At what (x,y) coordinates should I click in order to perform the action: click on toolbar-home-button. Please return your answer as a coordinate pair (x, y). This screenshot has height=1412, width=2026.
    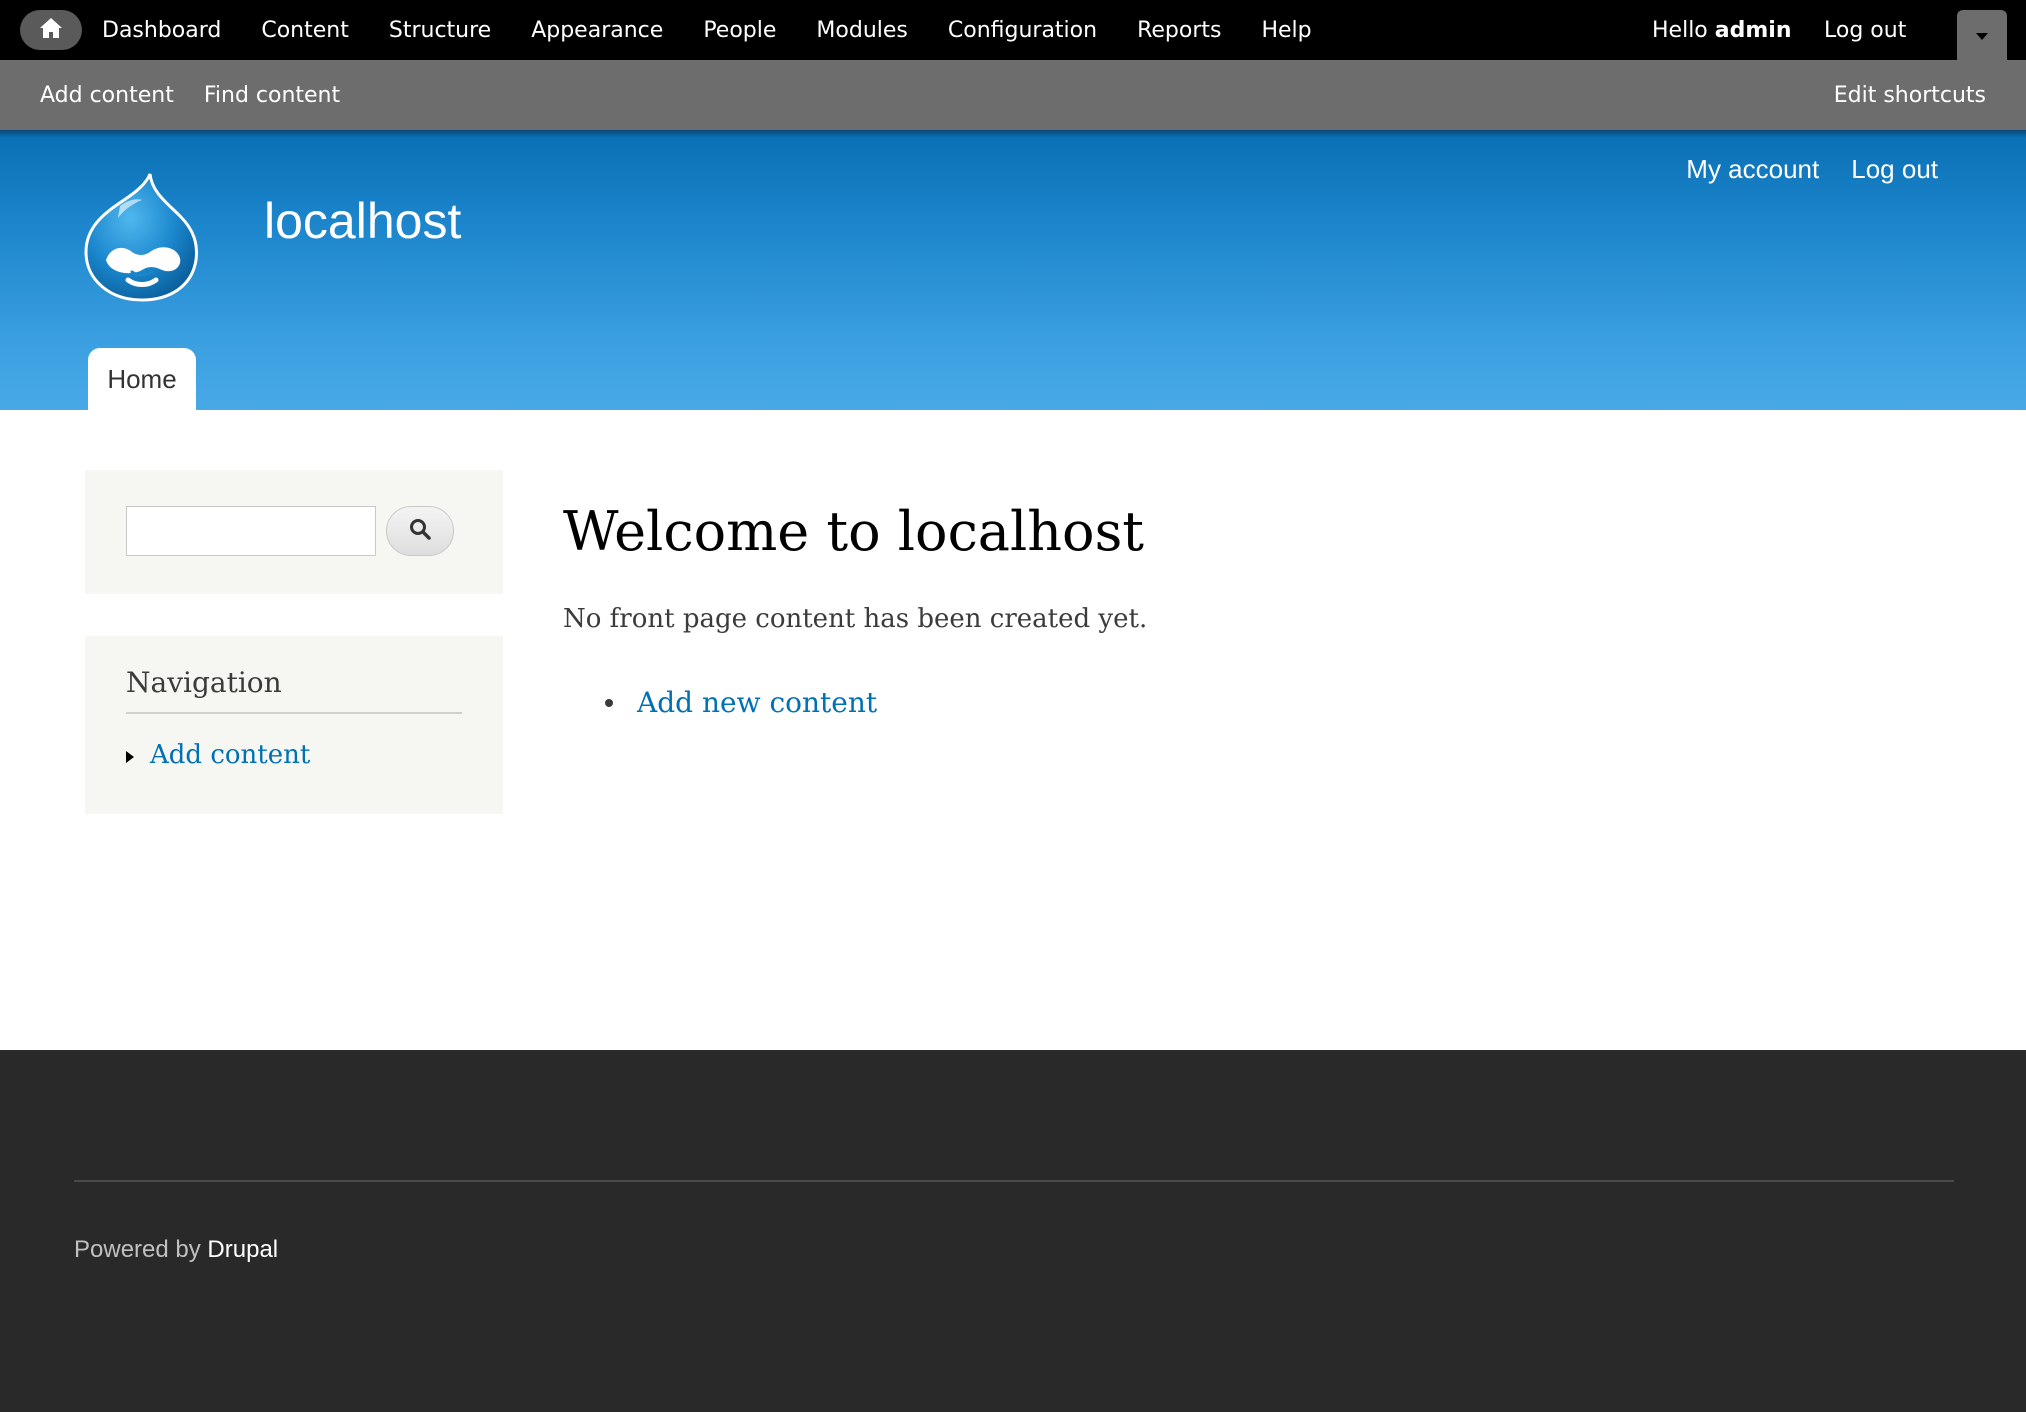
    Looking at the image, I should click on (51, 30).